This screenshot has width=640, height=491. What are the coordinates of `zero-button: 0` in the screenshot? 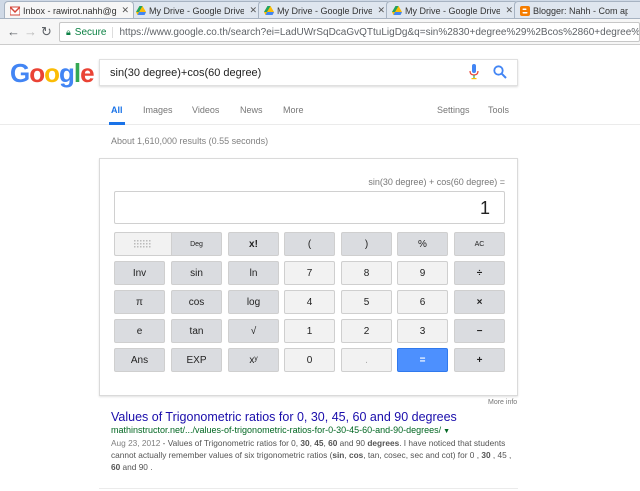 It's located at (309, 360).